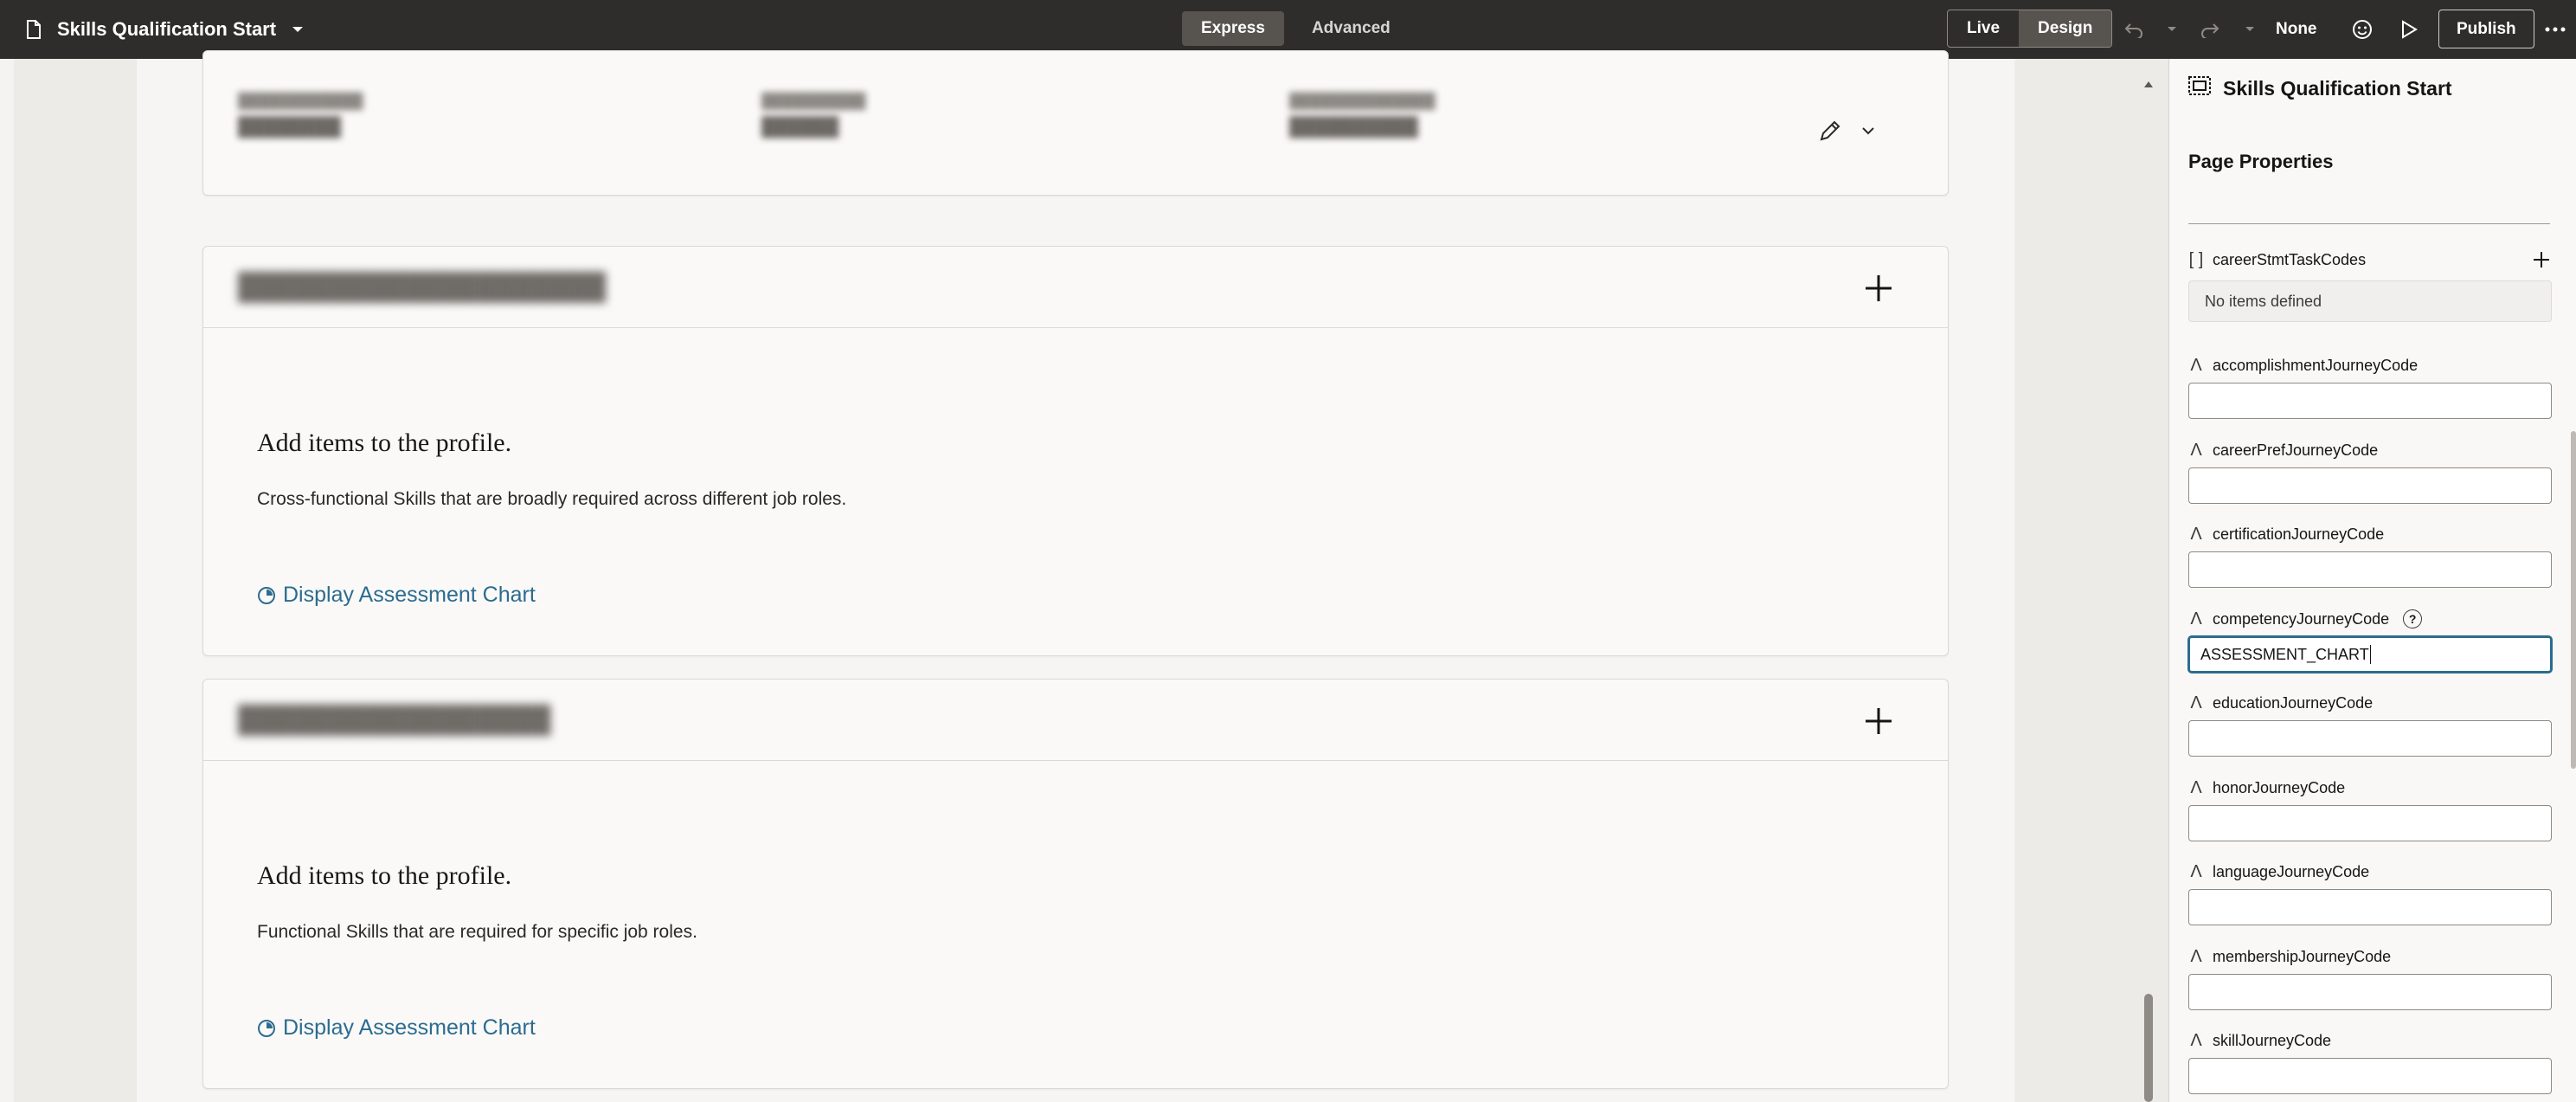  What do you see at coordinates (1233, 28) in the screenshot?
I see `mode-express-button: Express` at bounding box center [1233, 28].